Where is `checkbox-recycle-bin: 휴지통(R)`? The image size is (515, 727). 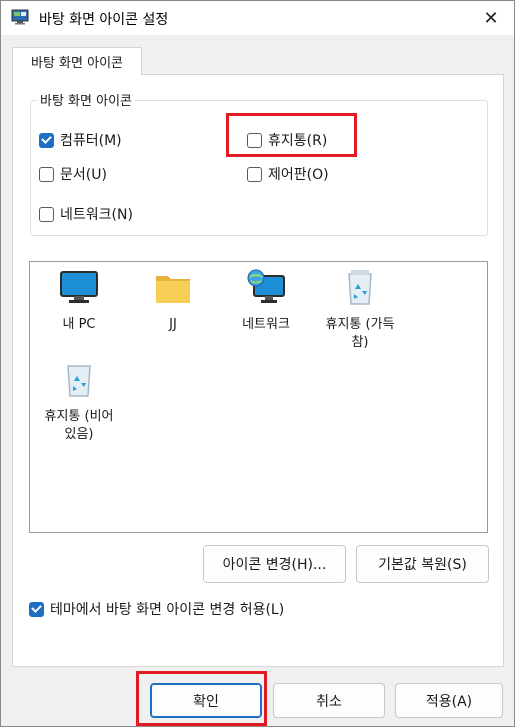
checkbox-recycle-bin: 휴지통(R) is located at coordinates (287, 140).